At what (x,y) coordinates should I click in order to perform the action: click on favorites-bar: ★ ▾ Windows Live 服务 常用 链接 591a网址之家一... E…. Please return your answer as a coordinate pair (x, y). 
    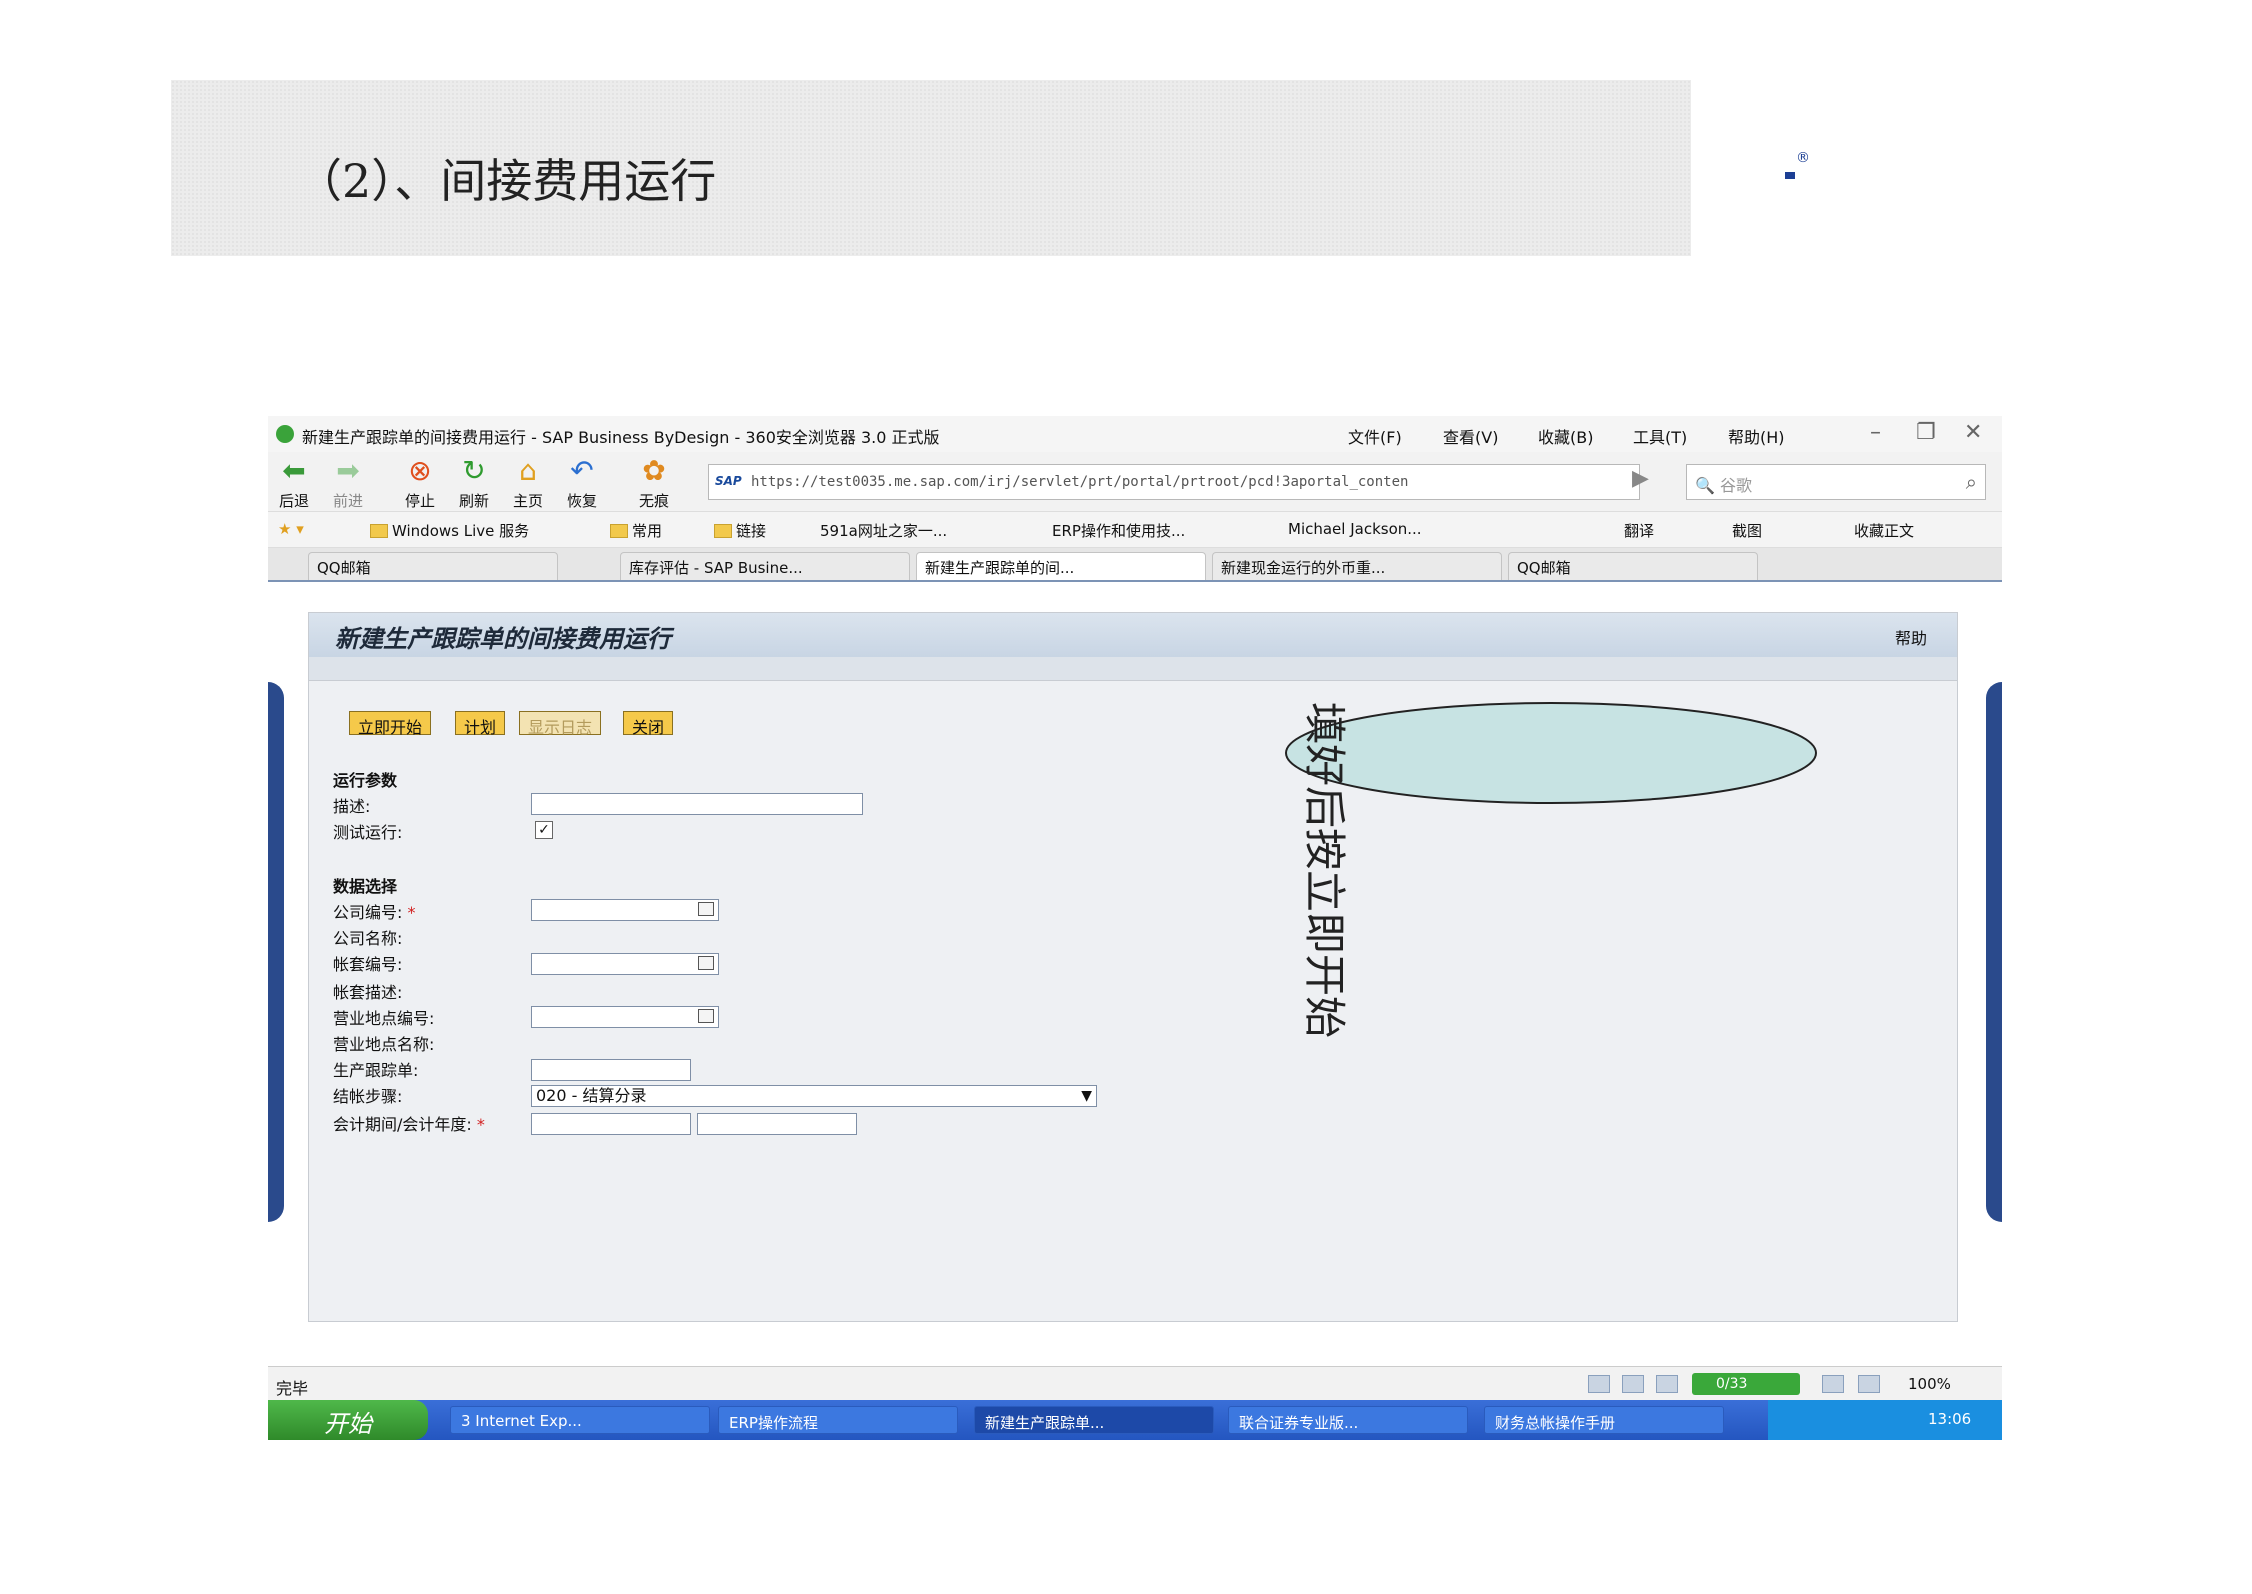
    Looking at the image, I should click on (1135, 530).